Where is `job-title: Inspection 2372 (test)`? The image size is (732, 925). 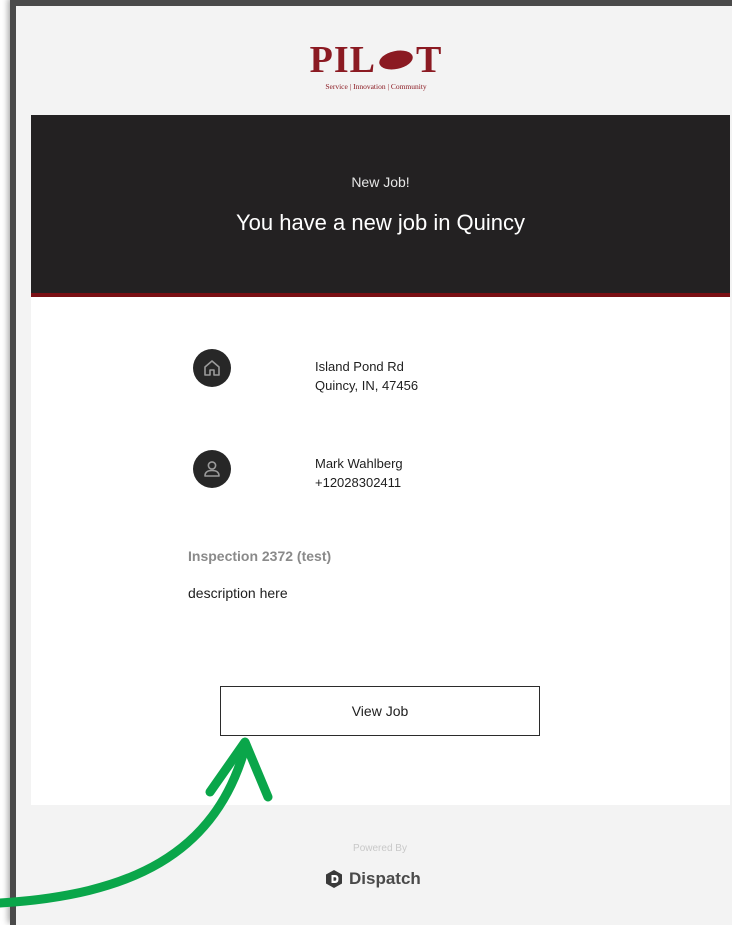 job-title: Inspection 2372 (test) is located at coordinates (260, 556).